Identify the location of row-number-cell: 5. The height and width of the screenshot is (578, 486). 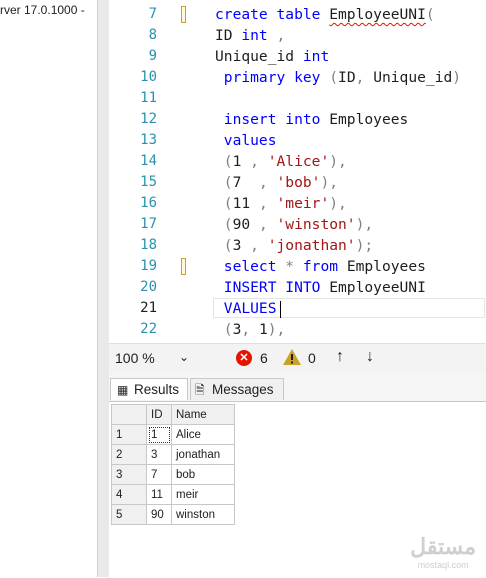
(129, 514).